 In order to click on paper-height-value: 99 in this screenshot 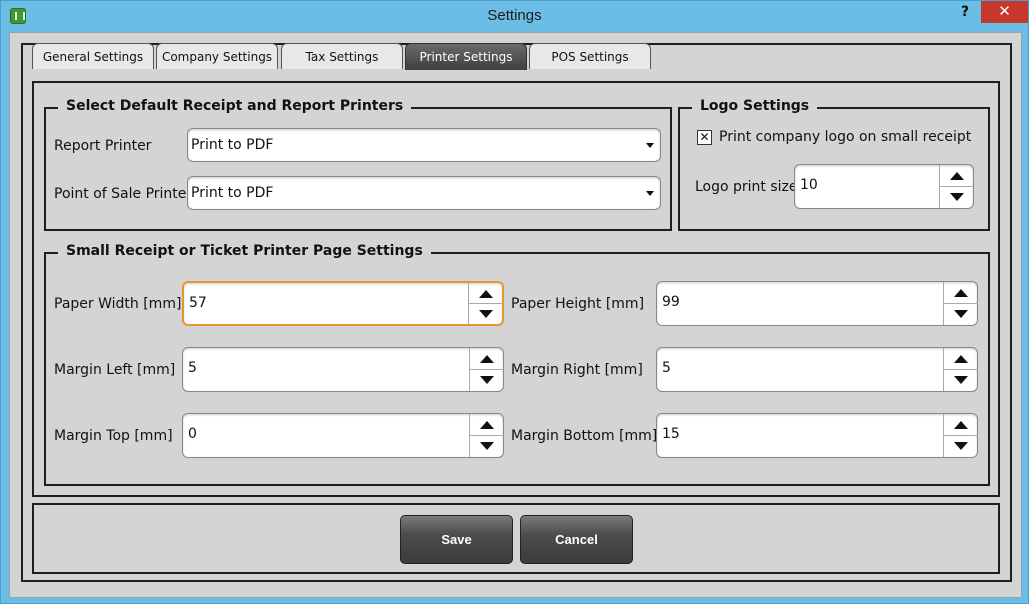, I will do `click(671, 302)`.